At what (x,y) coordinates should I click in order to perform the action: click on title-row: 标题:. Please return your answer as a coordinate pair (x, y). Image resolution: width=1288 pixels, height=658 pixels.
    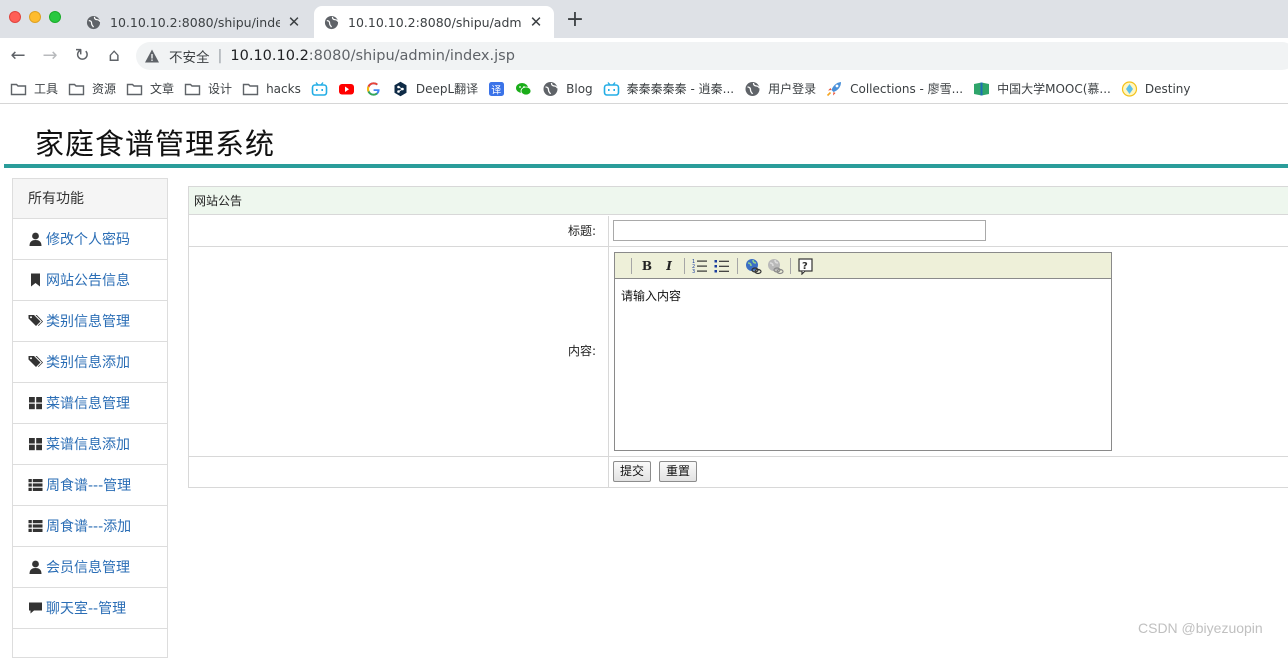
    Looking at the image, I should click on (738, 231).